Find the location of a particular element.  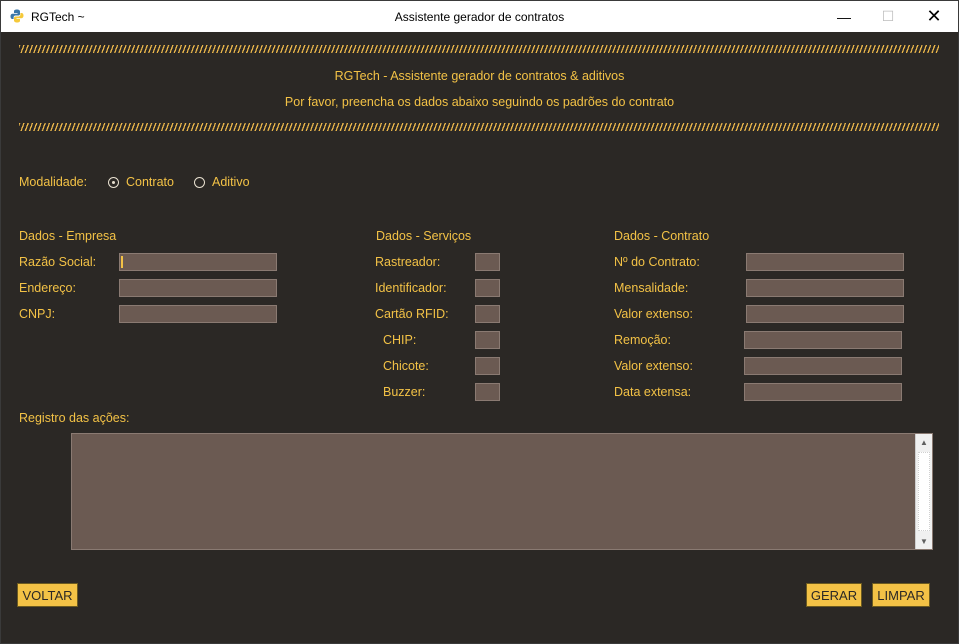

cartao-rfid-label: Cartão RFID: is located at coordinates (412, 314).